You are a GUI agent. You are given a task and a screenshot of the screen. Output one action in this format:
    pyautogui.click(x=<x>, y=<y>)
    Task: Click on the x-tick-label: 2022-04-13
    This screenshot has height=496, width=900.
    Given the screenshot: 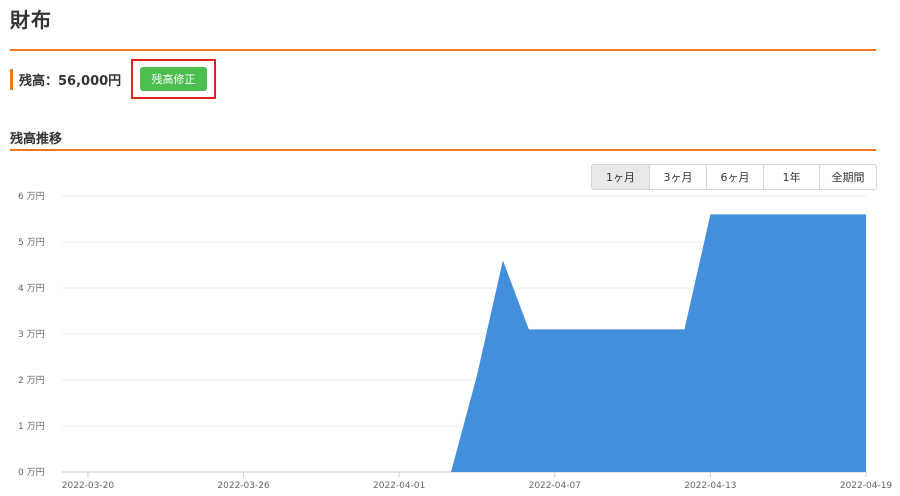 What is the action you would take?
    pyautogui.click(x=710, y=486)
    